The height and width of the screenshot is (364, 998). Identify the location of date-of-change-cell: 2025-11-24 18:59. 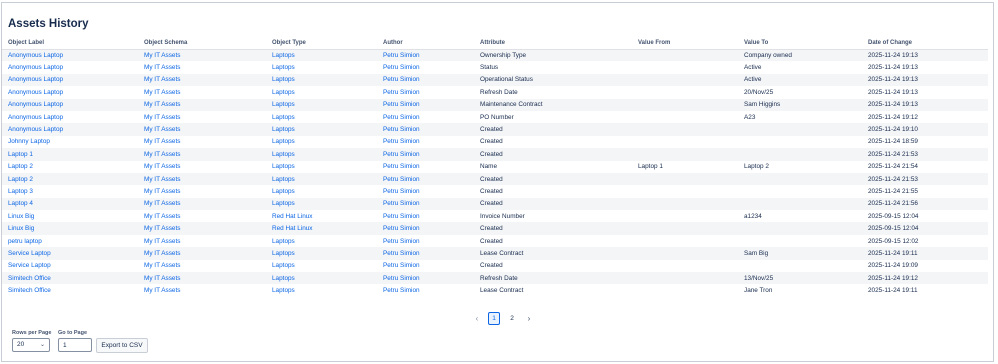
(925, 142).